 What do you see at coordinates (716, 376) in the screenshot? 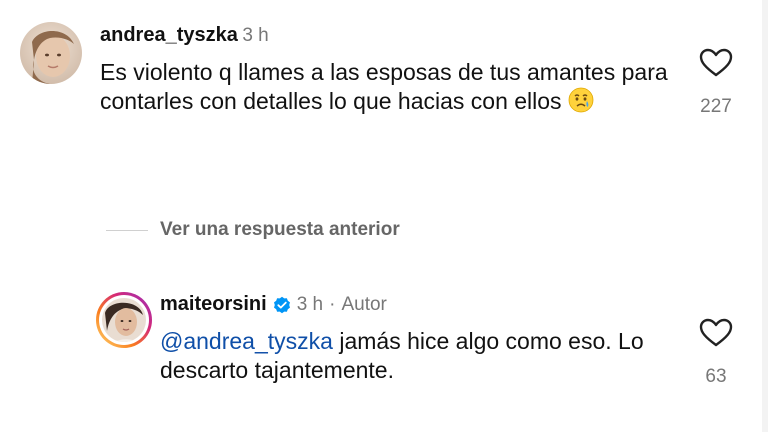
I see `like-count: 63` at bounding box center [716, 376].